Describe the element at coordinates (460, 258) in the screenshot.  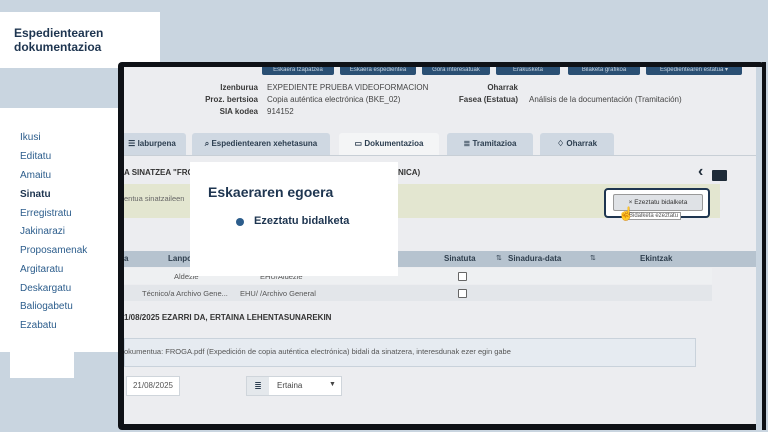
I see `col-header-sinatuta: Sinatuta` at that location.